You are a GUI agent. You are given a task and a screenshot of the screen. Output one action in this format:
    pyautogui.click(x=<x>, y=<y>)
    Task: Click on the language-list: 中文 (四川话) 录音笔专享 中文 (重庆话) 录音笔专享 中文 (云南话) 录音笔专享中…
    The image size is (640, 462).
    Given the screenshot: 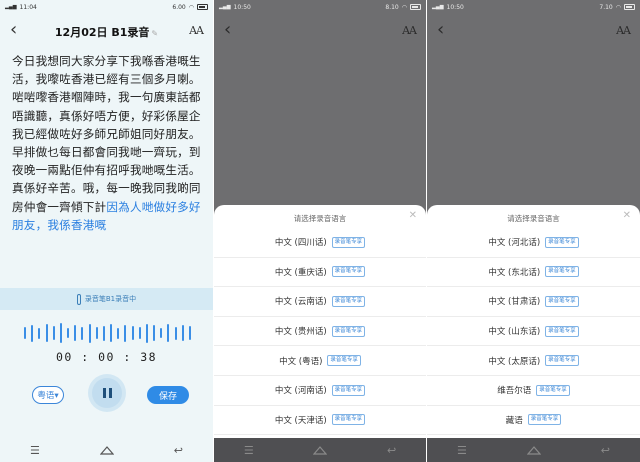 What is the action you would take?
    pyautogui.click(x=320, y=332)
    